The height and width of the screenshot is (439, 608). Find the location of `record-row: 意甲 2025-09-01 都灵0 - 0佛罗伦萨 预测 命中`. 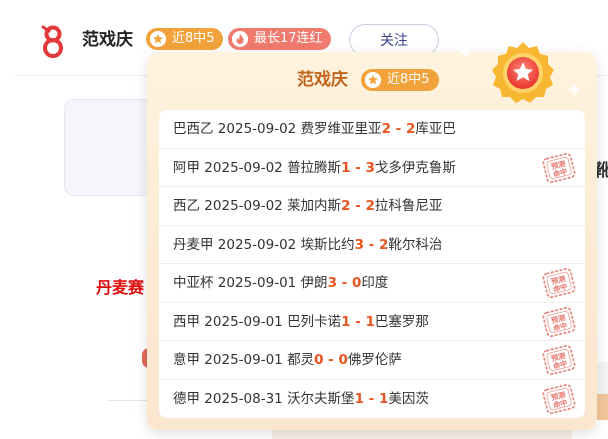

record-row: 意甲 2025-09-01 都灵0 - 0佛罗伦萨 预测 命中 is located at coordinates (372, 360).